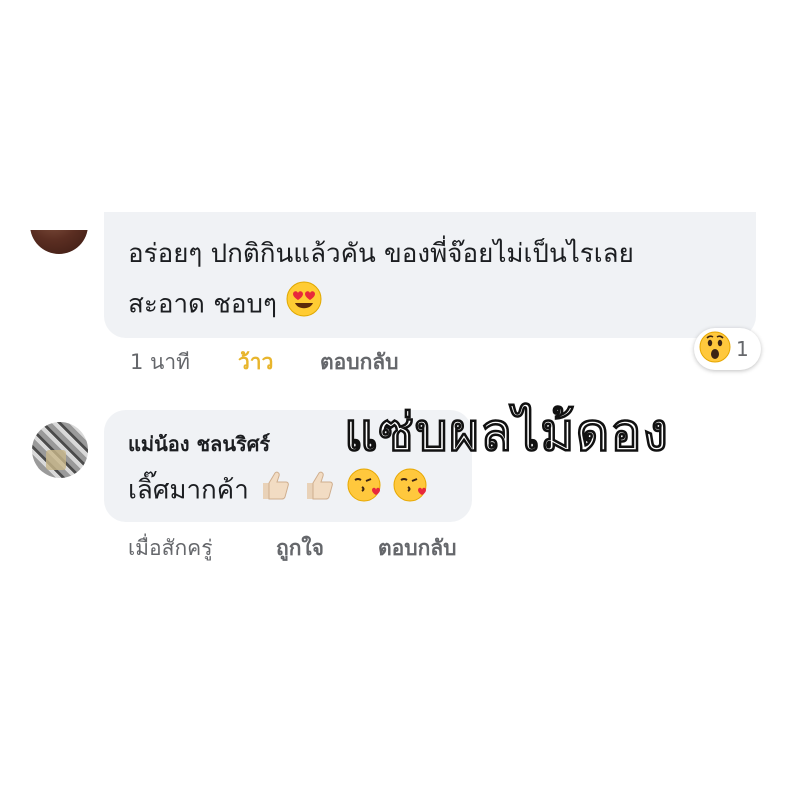 This screenshot has width=800, height=800. I want to click on comment-timestamp: เมื่อสักครู่, so click(170, 548).